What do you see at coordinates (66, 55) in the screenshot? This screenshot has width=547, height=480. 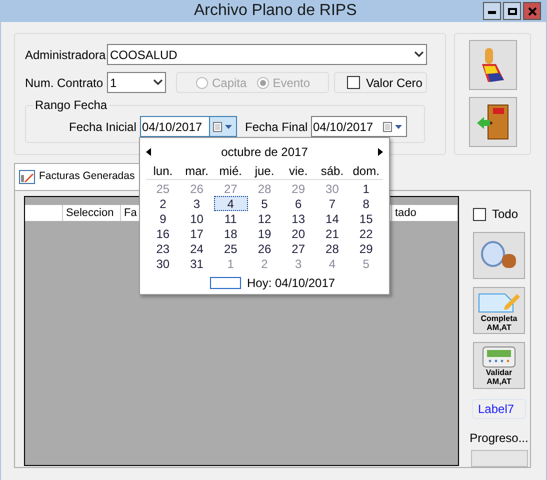 I see `administradora-label: Administradora` at bounding box center [66, 55].